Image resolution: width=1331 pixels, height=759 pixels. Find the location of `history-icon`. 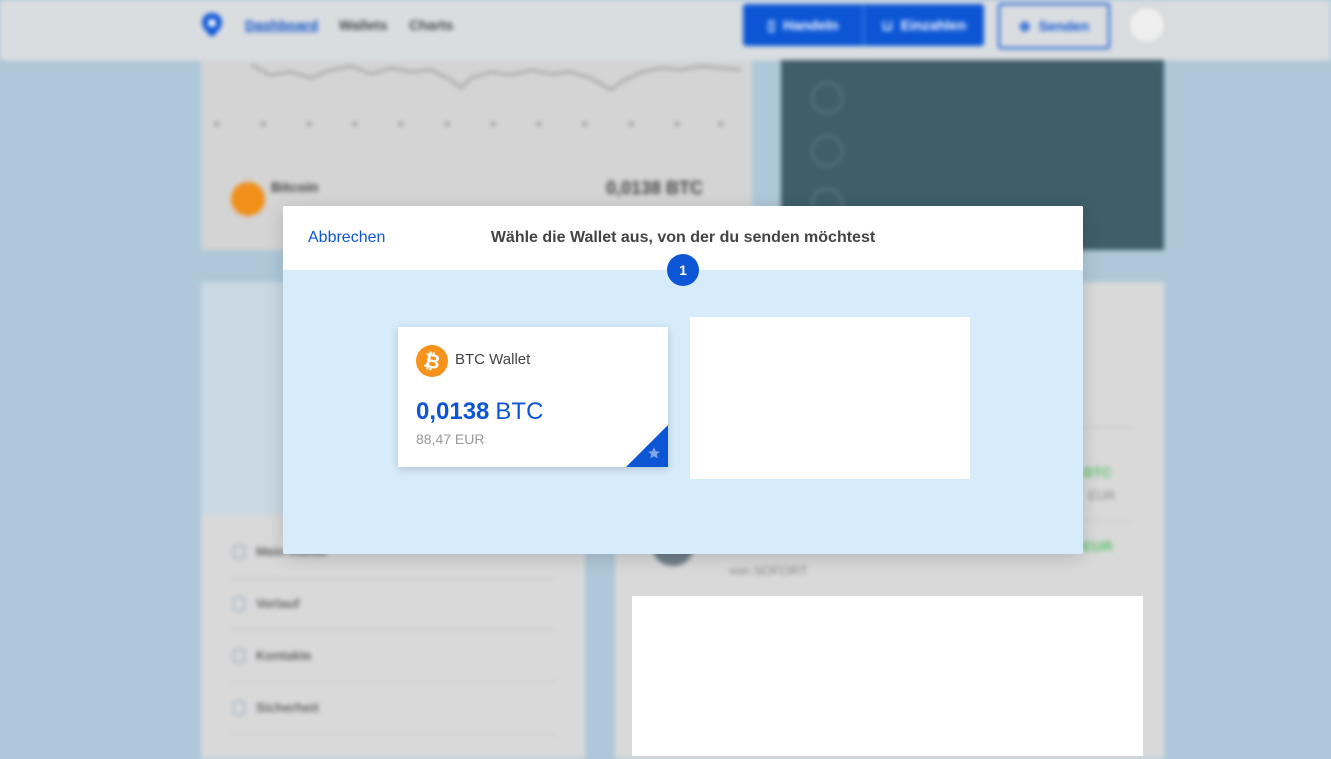

history-icon is located at coordinates (239, 604).